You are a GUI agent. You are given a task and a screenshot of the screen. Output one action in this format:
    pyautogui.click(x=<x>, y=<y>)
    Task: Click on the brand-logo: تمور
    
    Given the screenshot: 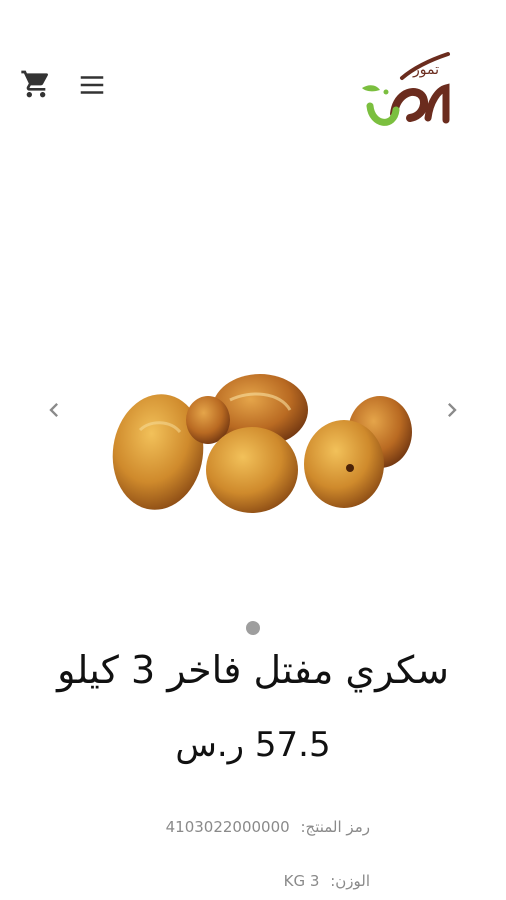 What is the action you would take?
    pyautogui.click(x=404, y=88)
    